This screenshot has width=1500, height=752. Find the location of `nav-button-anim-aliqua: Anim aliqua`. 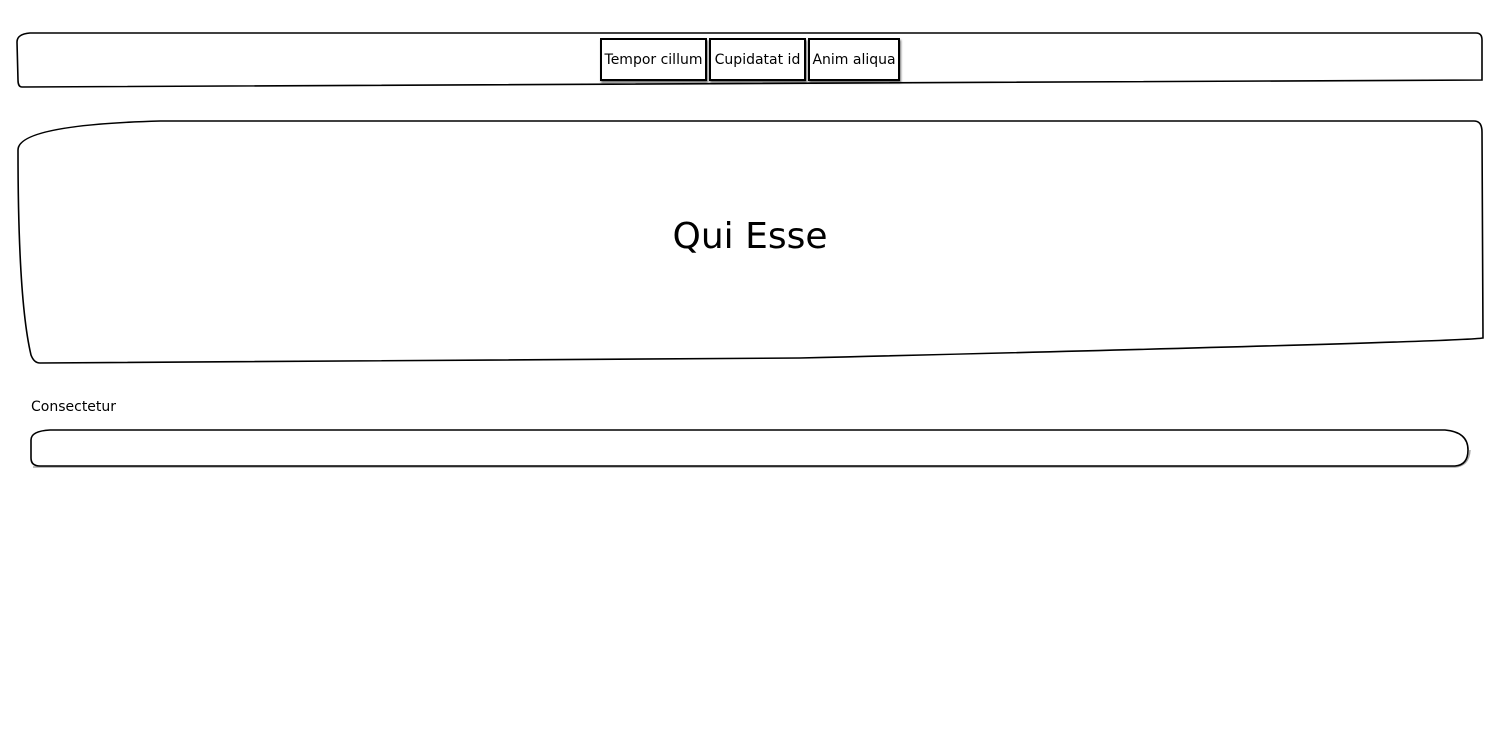

nav-button-anim-aliqua: Anim aliqua is located at coordinates (854, 59).